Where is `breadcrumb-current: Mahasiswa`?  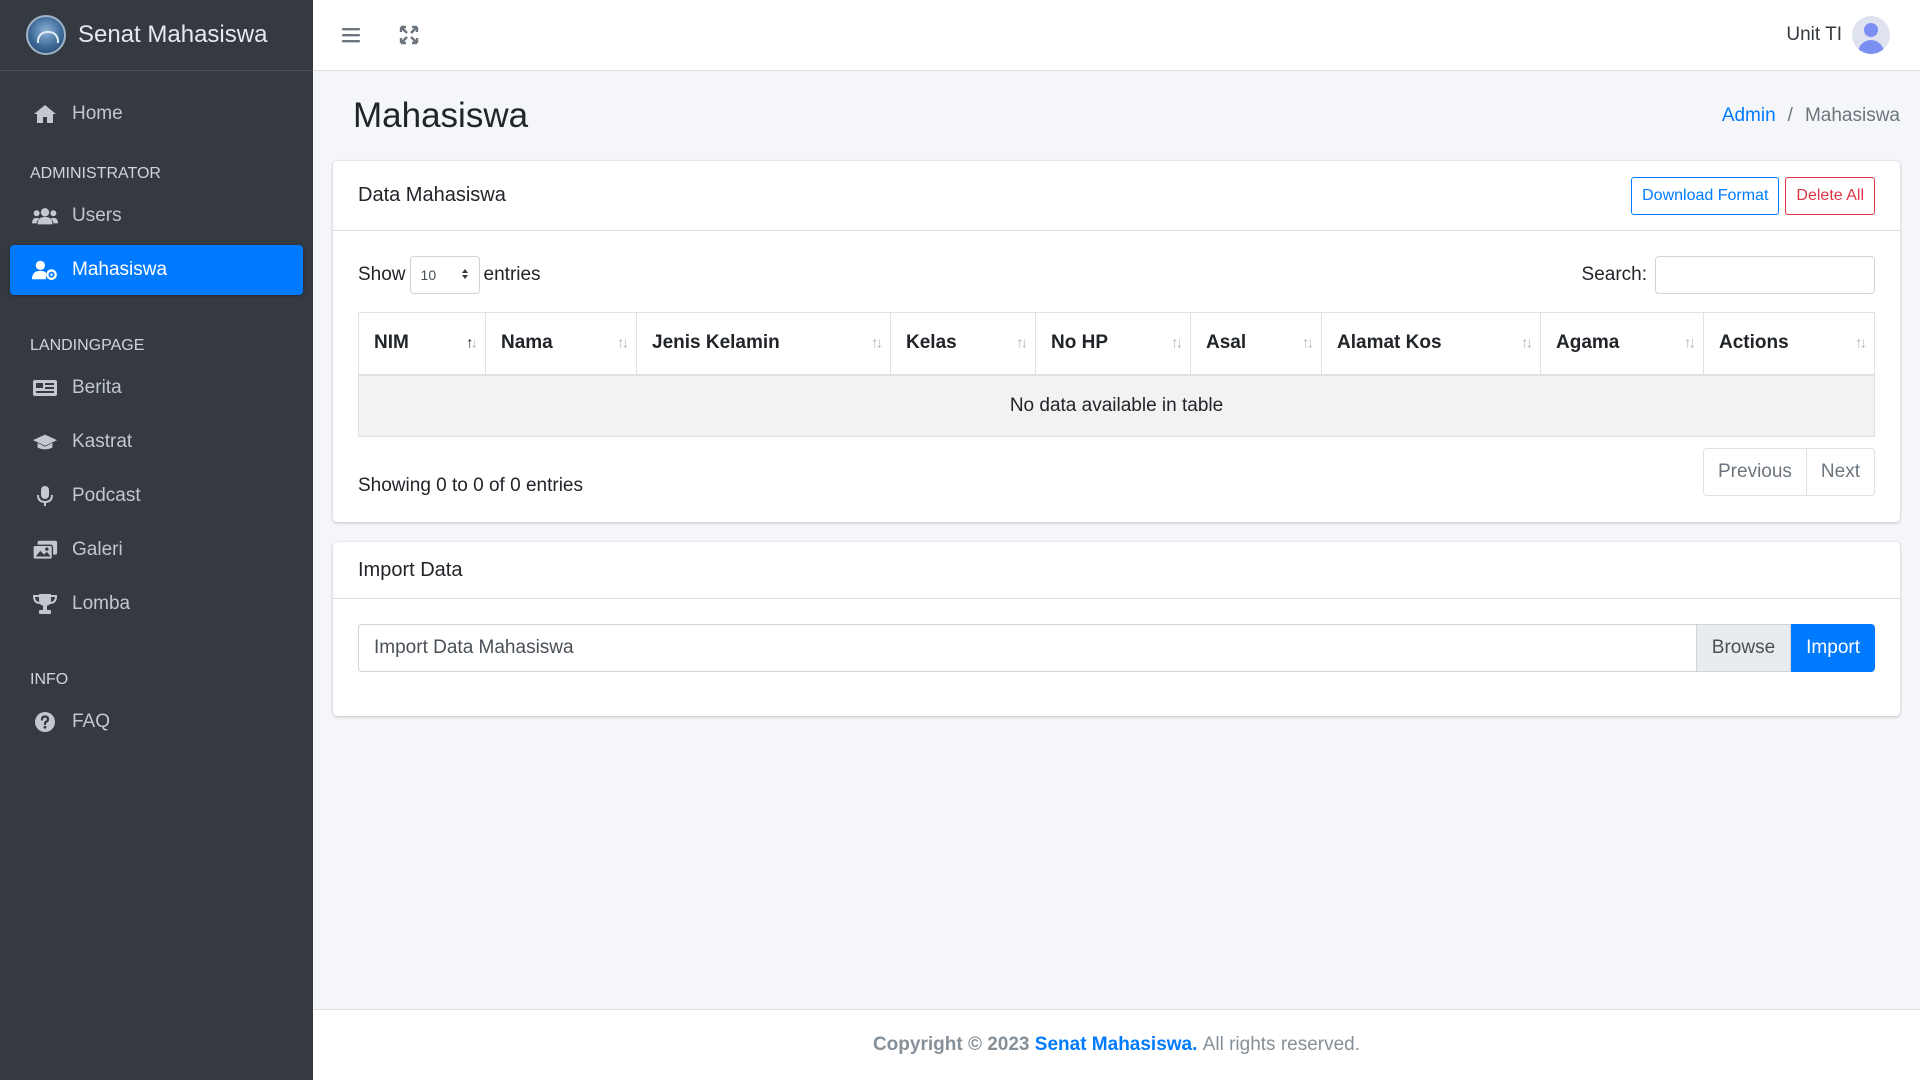 breadcrumb-current: Mahasiswa is located at coordinates (1852, 115).